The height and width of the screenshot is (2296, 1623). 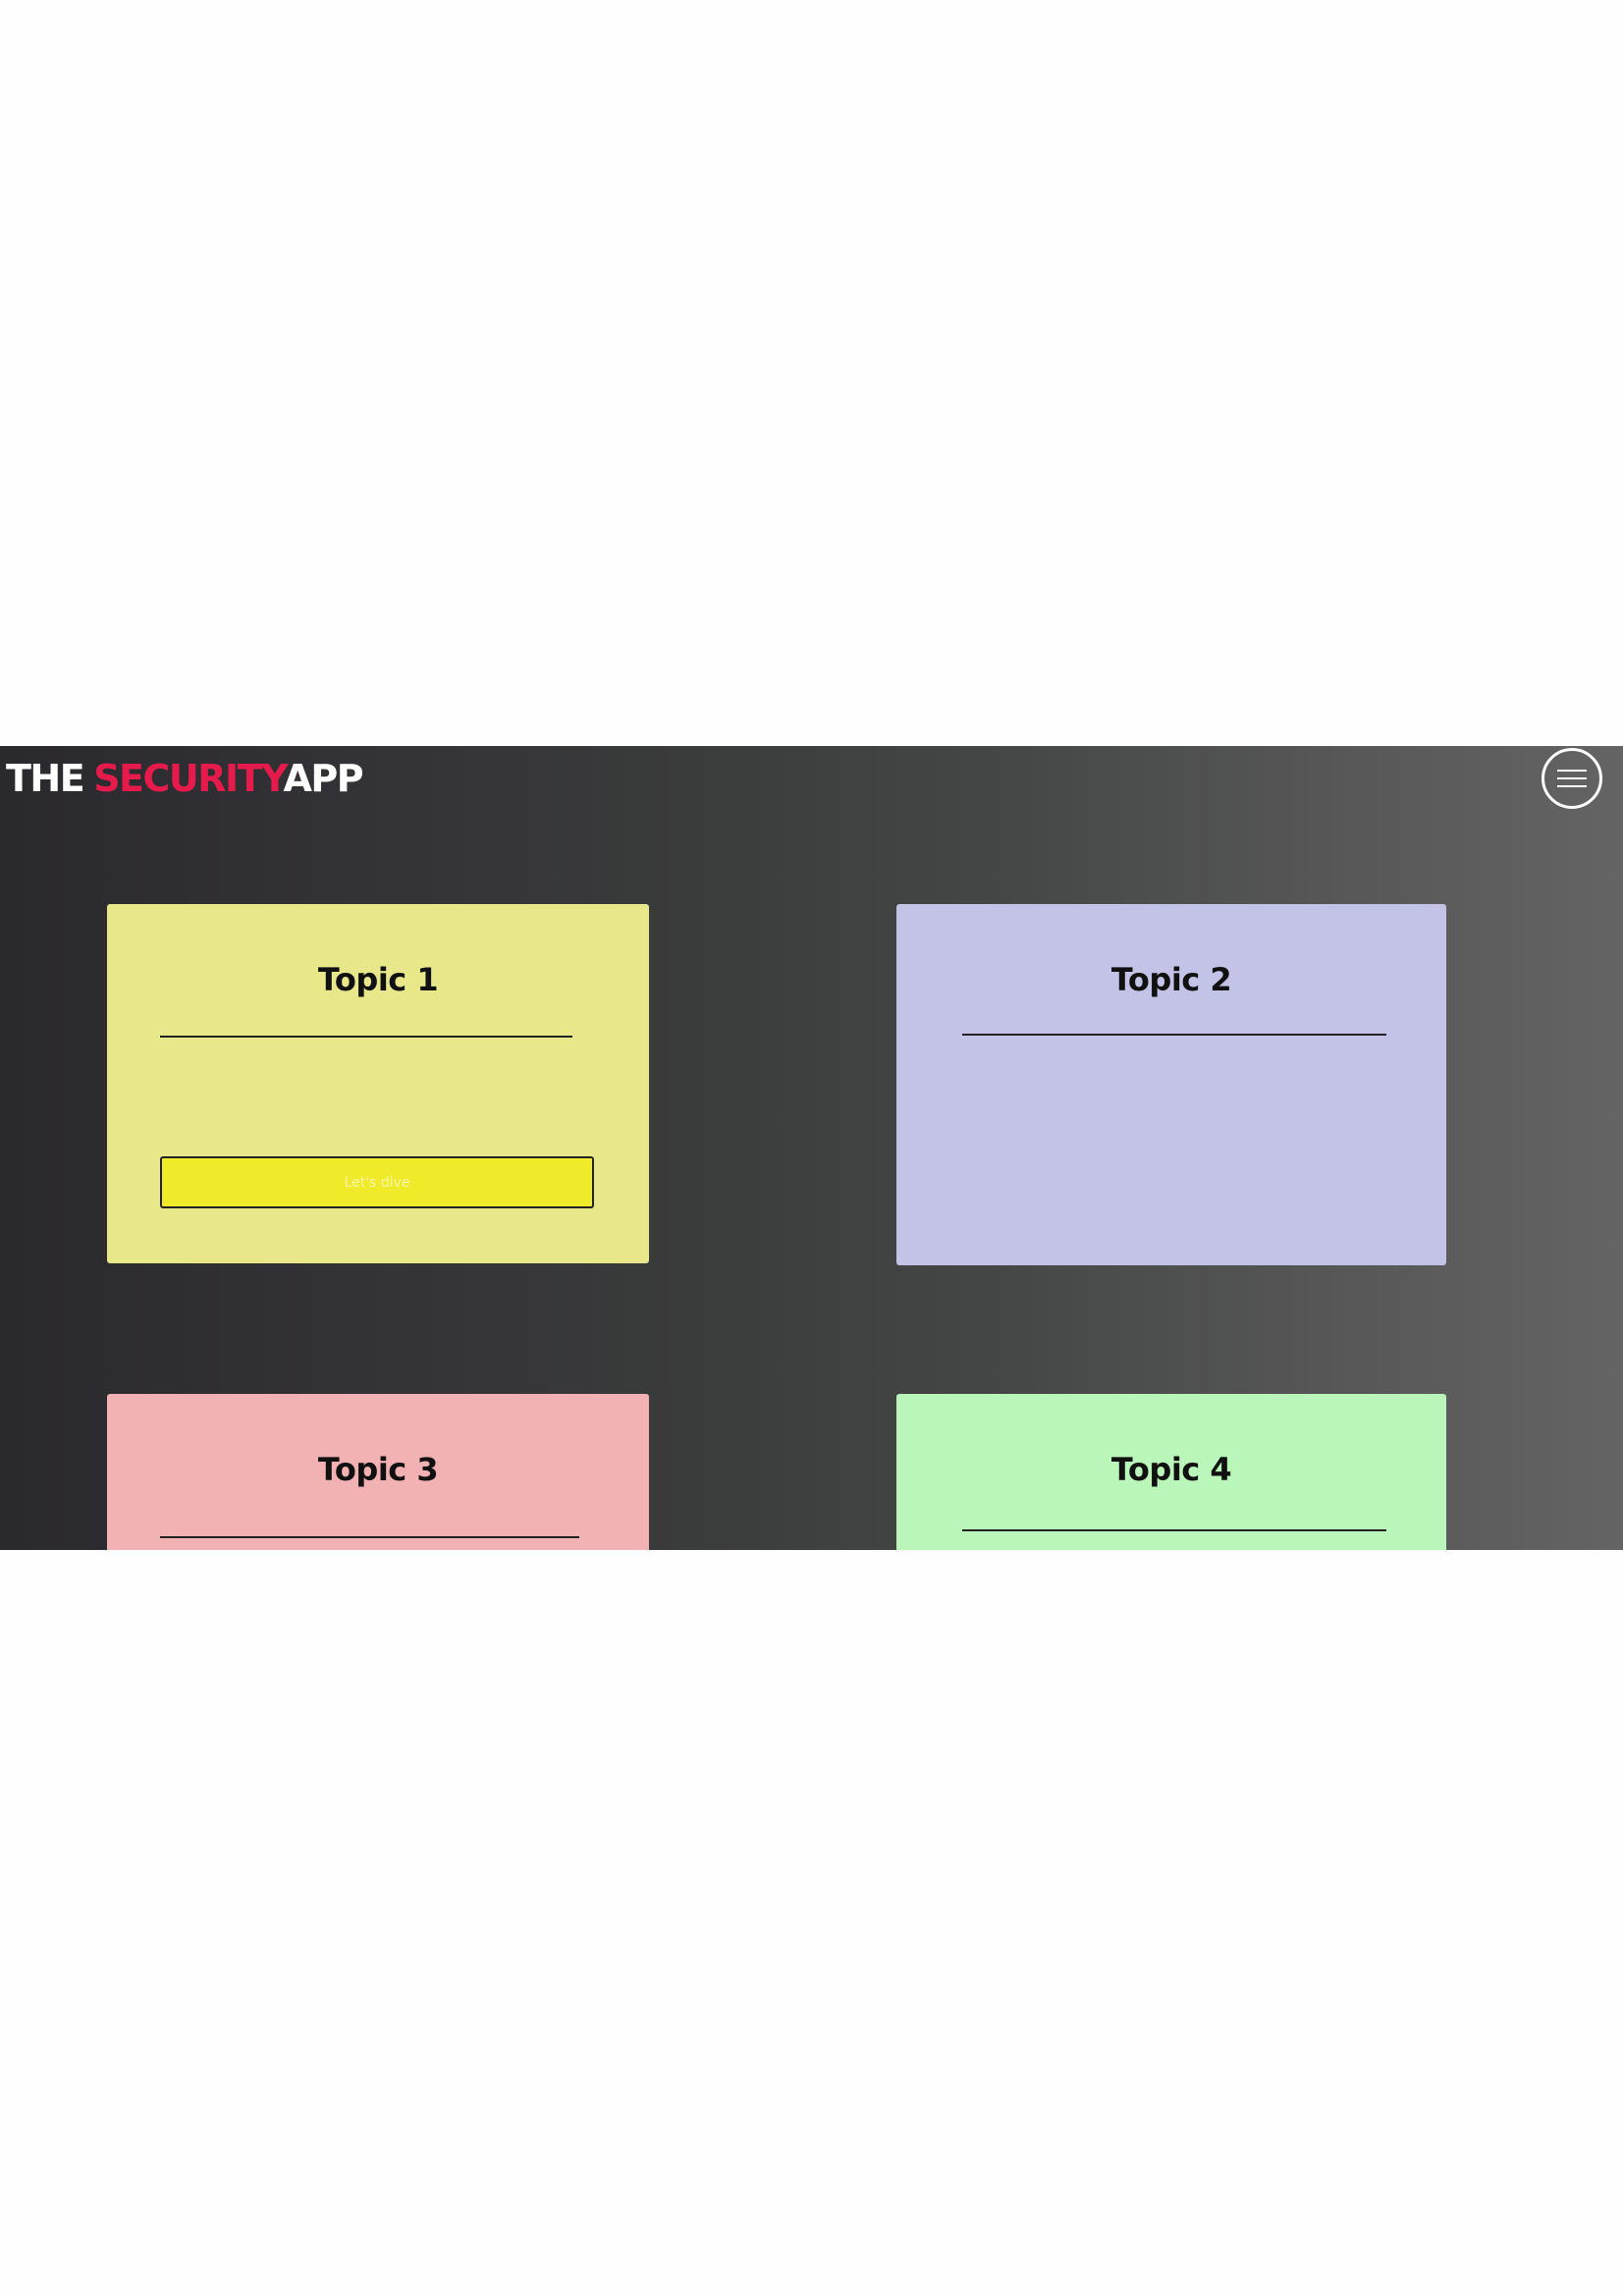 I want to click on topic-card-title: Topic 3, so click(x=378, y=1469).